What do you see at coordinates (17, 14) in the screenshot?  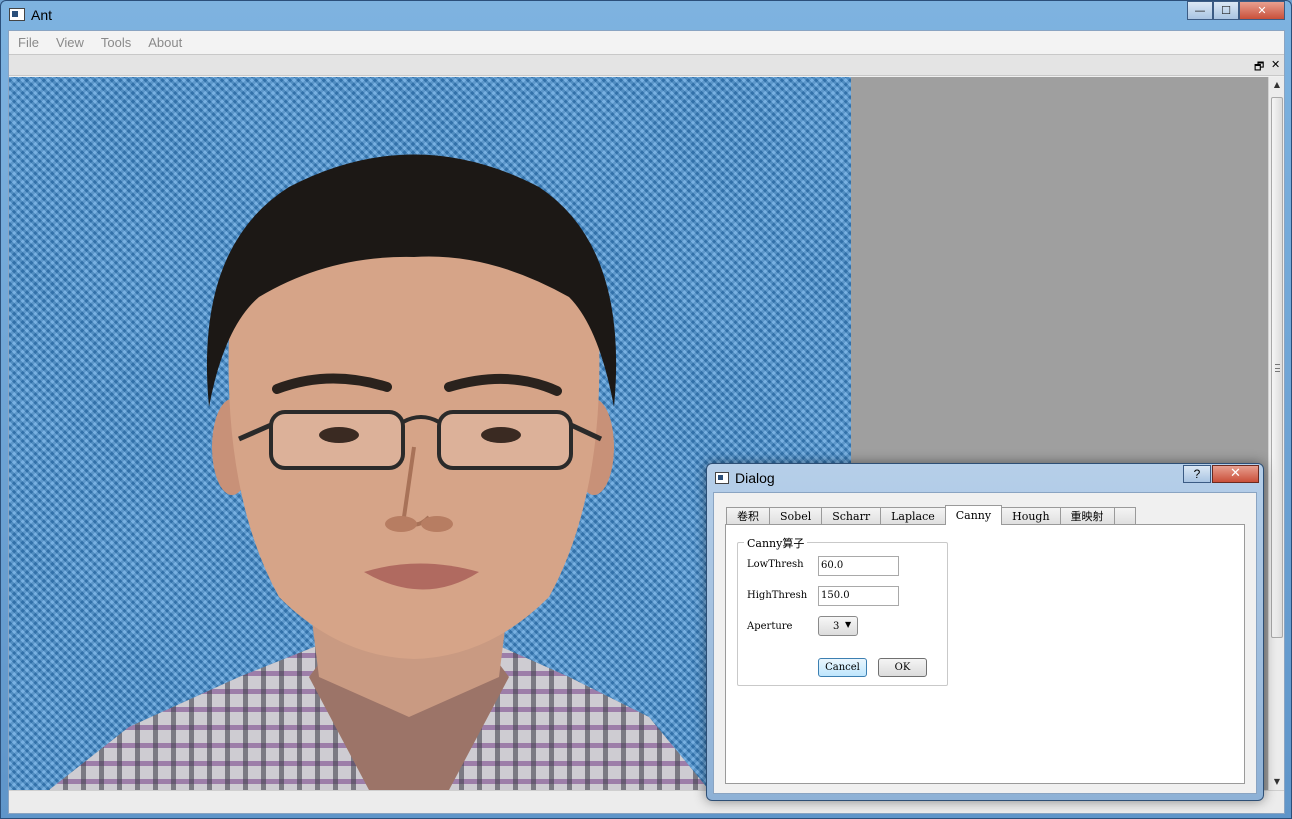 I see `app-window-icon` at bounding box center [17, 14].